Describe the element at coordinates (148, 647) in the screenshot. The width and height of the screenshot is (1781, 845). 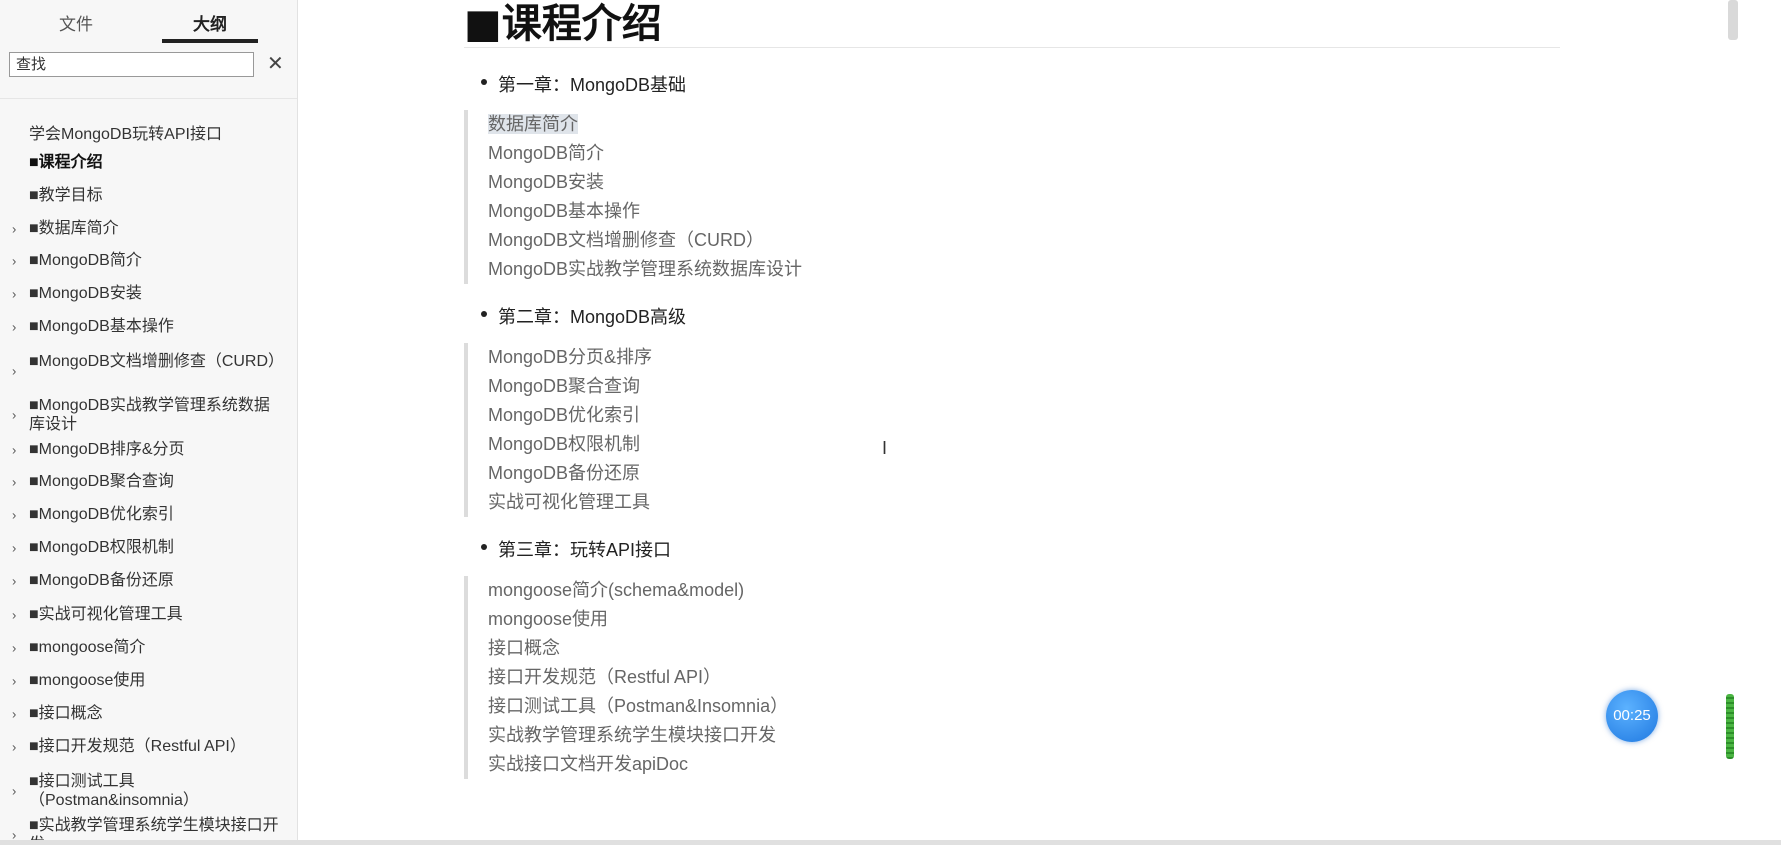
I see `outline-item: › ■mongoose简介` at that location.